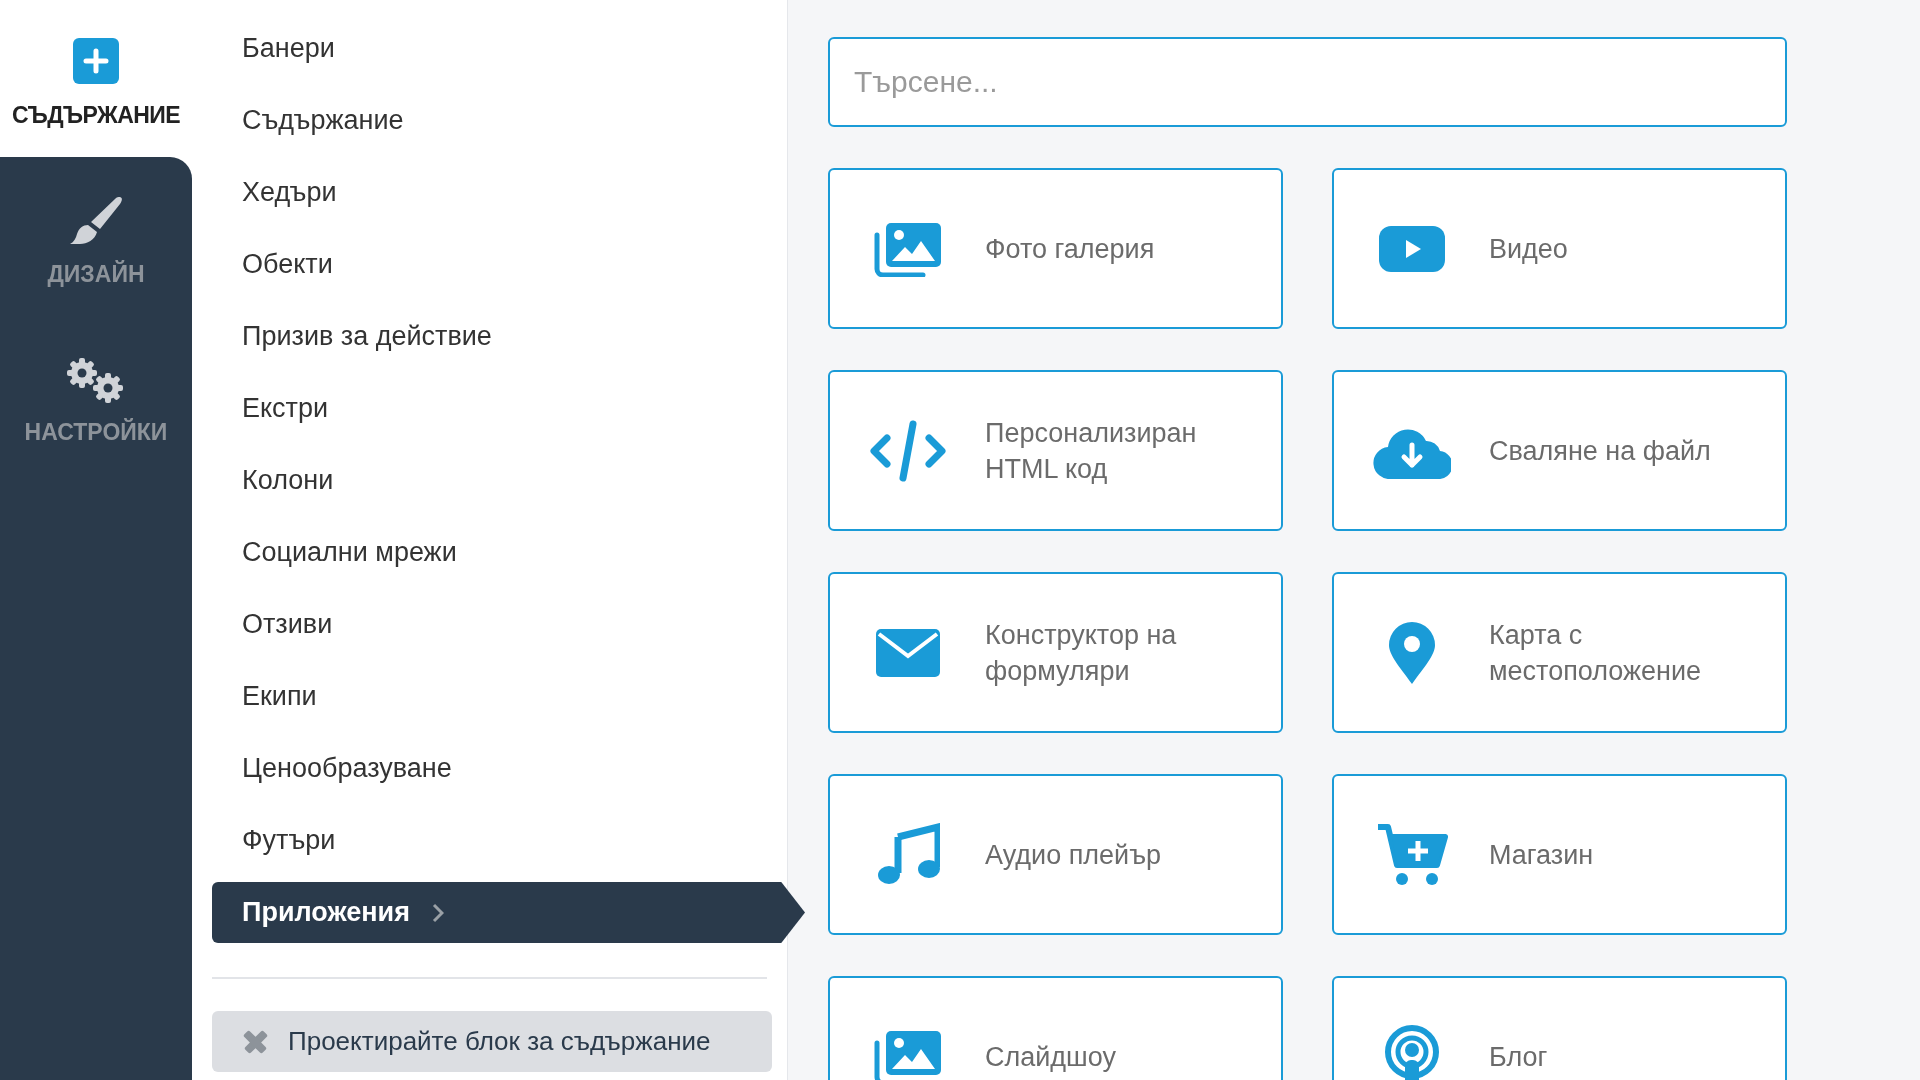 This screenshot has width=1920, height=1080. Describe the element at coordinates (1559, 652) in the screenshot. I see `app-card: Карта с местоположение` at that location.